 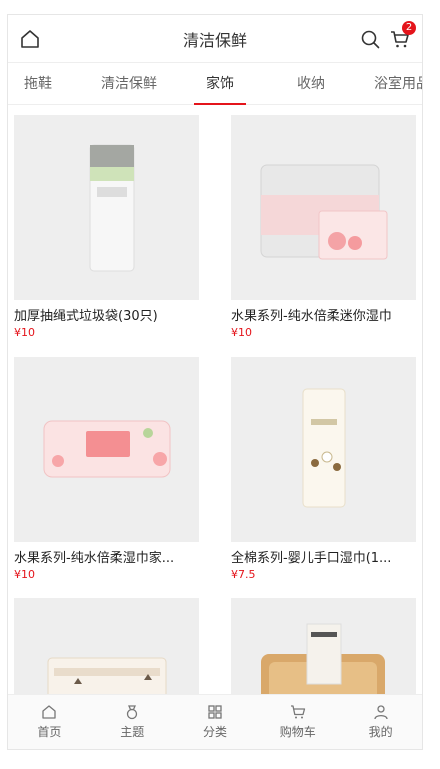 What do you see at coordinates (49, 722) in the screenshot?
I see `nav-home: 首页` at bounding box center [49, 722].